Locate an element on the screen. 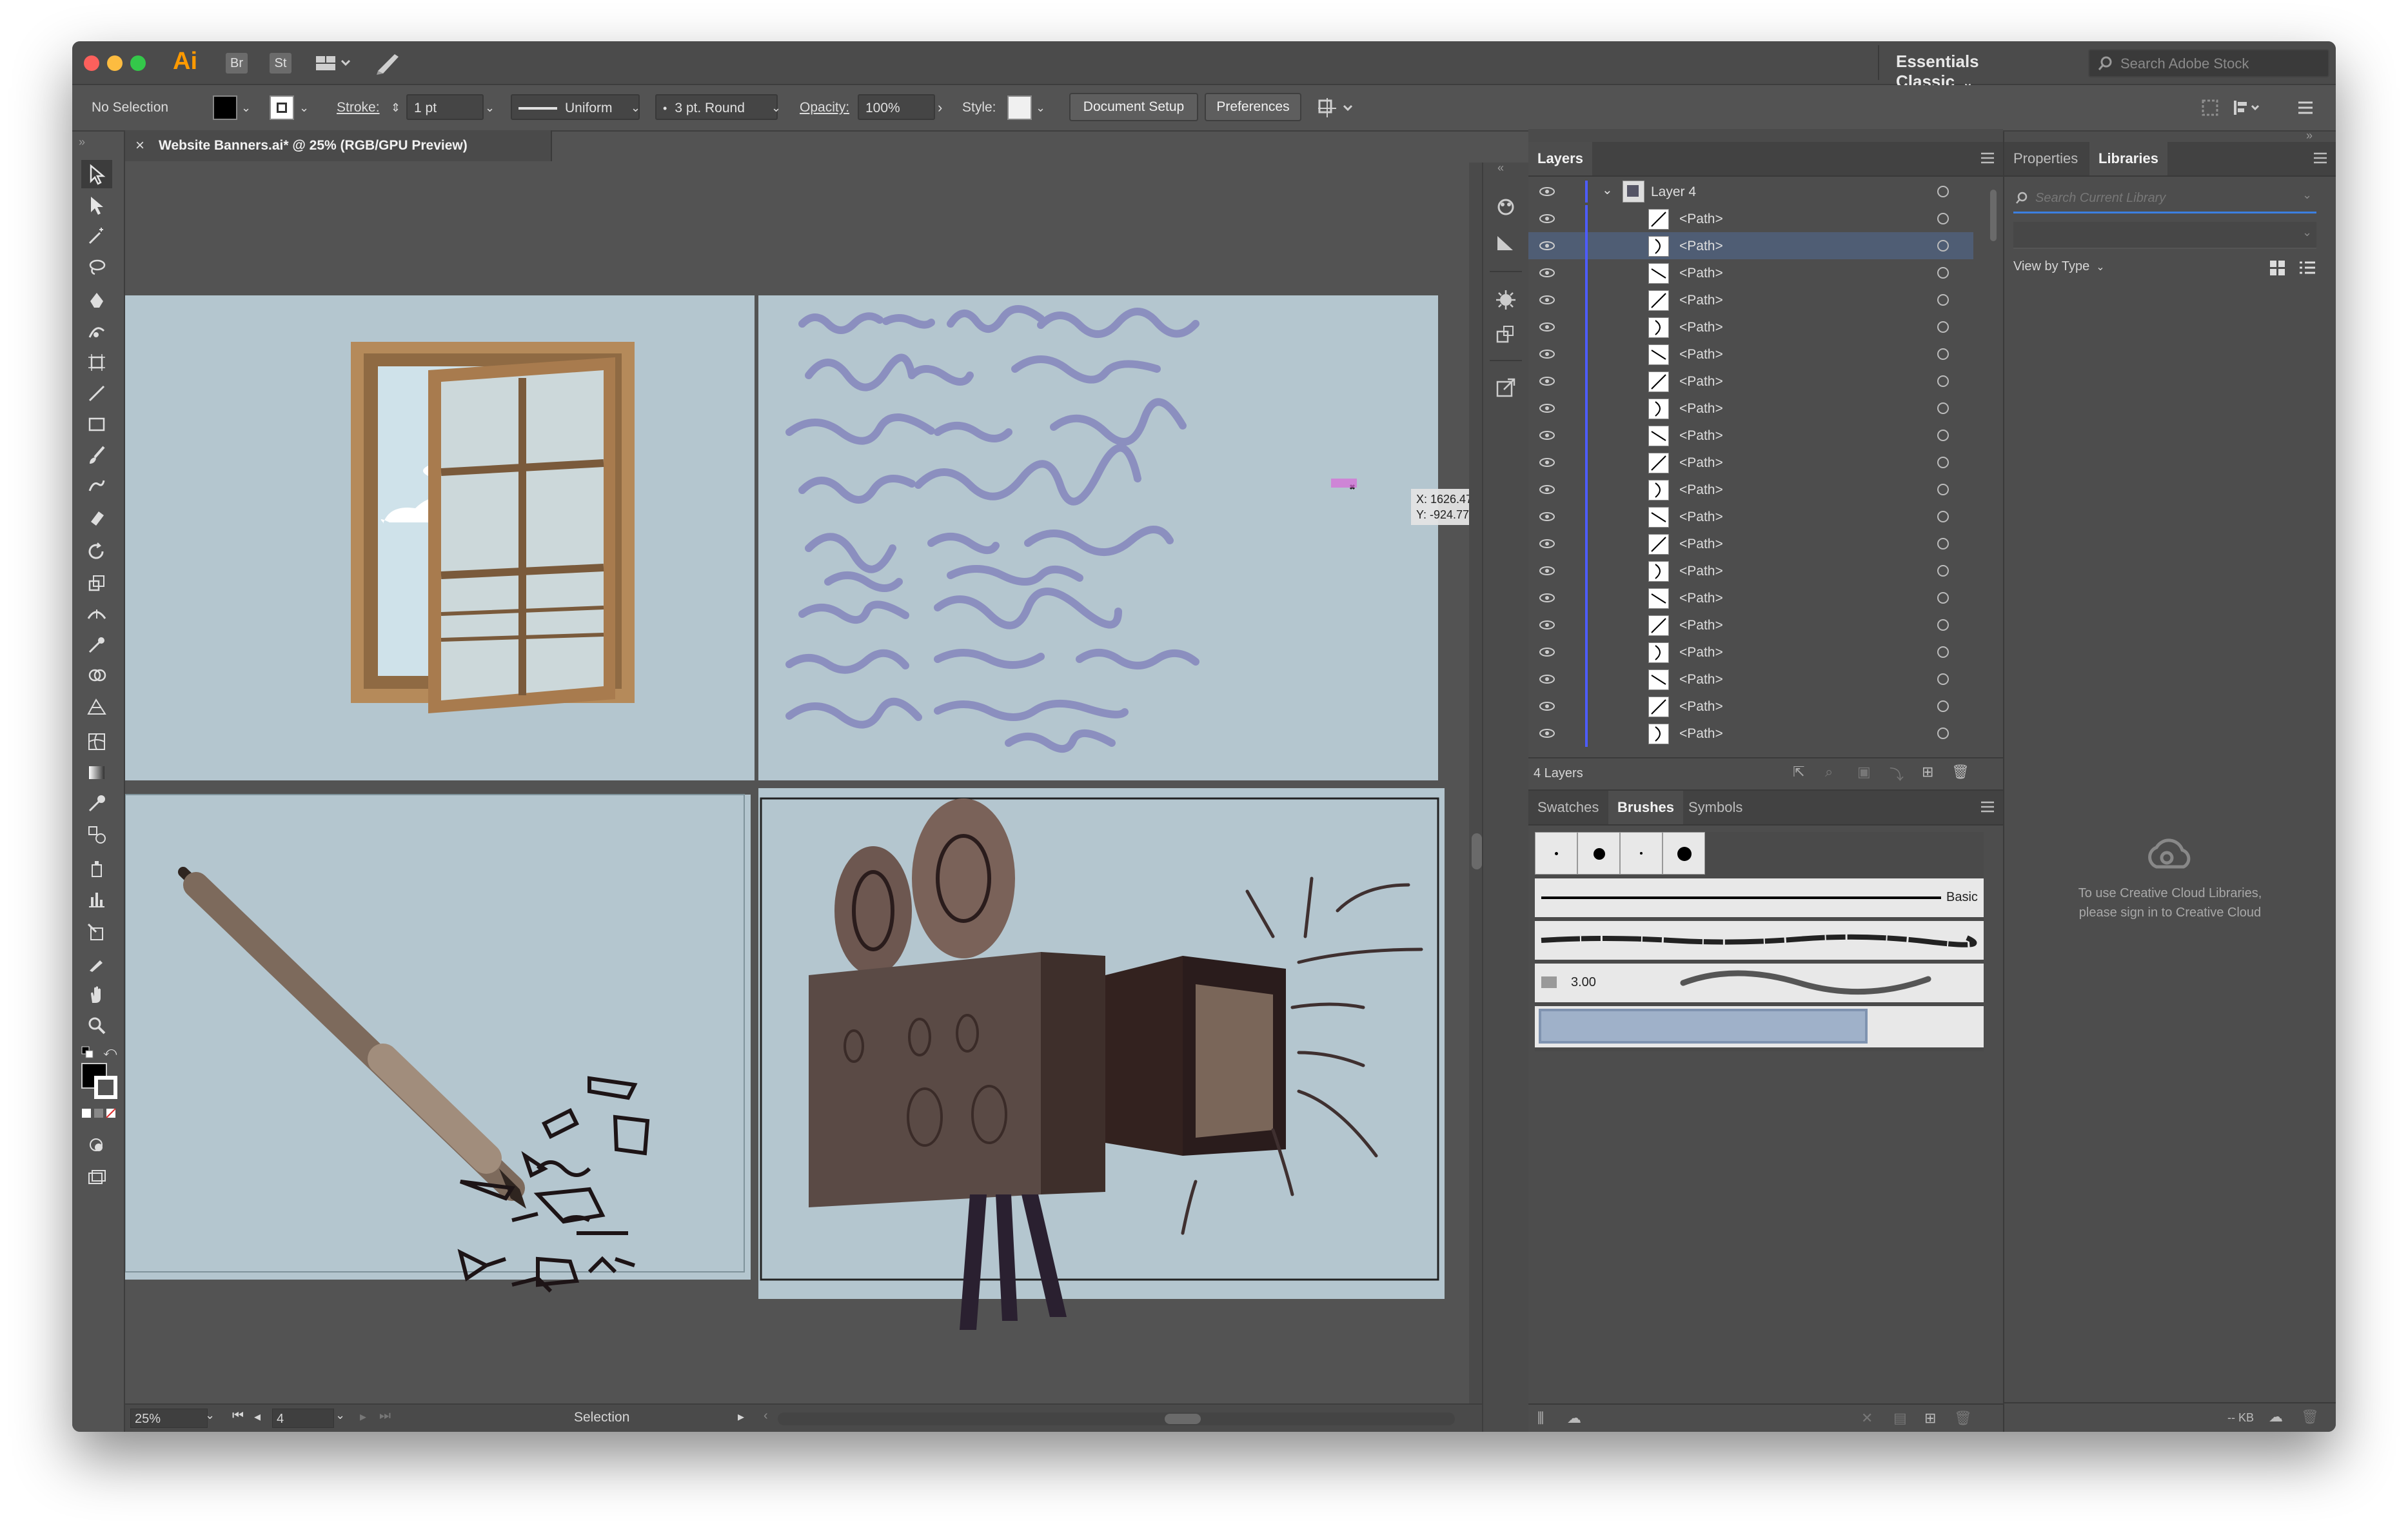 This screenshot has width=2408, height=1535. stock-search-input: Search Adobe Stock is located at coordinates (2208, 63).